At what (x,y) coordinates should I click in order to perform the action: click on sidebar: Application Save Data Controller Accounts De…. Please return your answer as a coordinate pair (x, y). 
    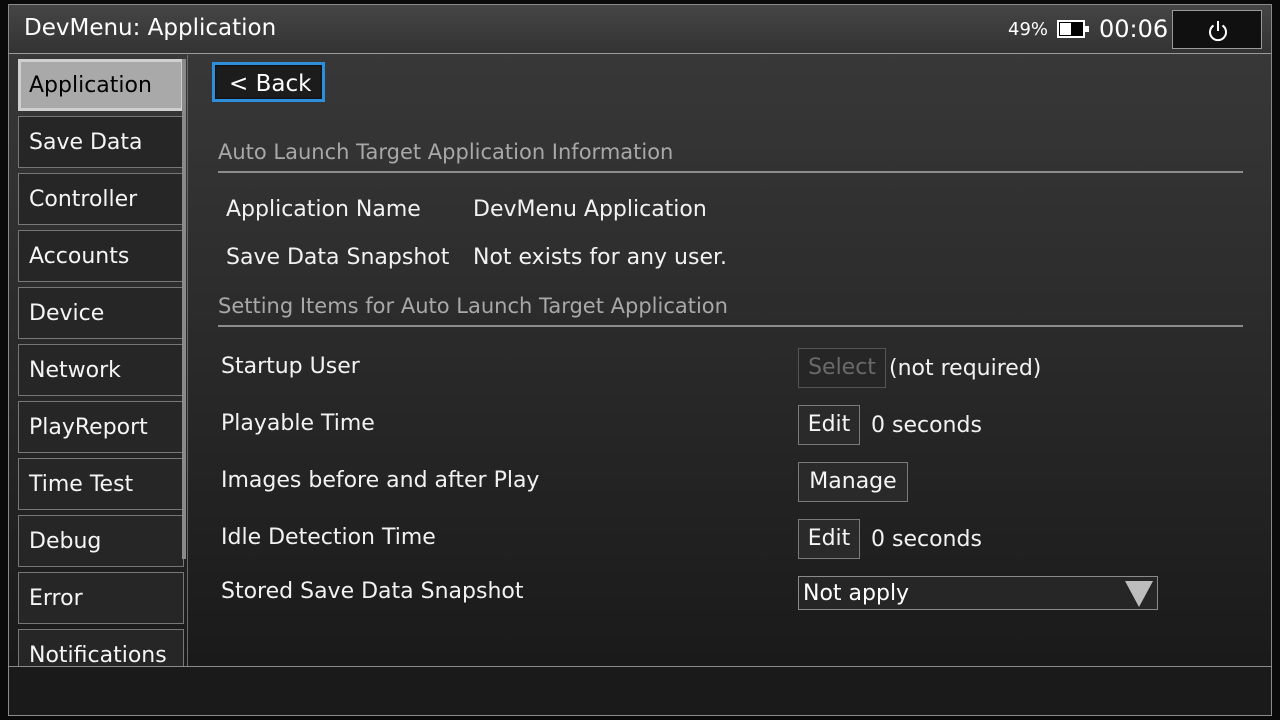
    Looking at the image, I should click on (101, 362).